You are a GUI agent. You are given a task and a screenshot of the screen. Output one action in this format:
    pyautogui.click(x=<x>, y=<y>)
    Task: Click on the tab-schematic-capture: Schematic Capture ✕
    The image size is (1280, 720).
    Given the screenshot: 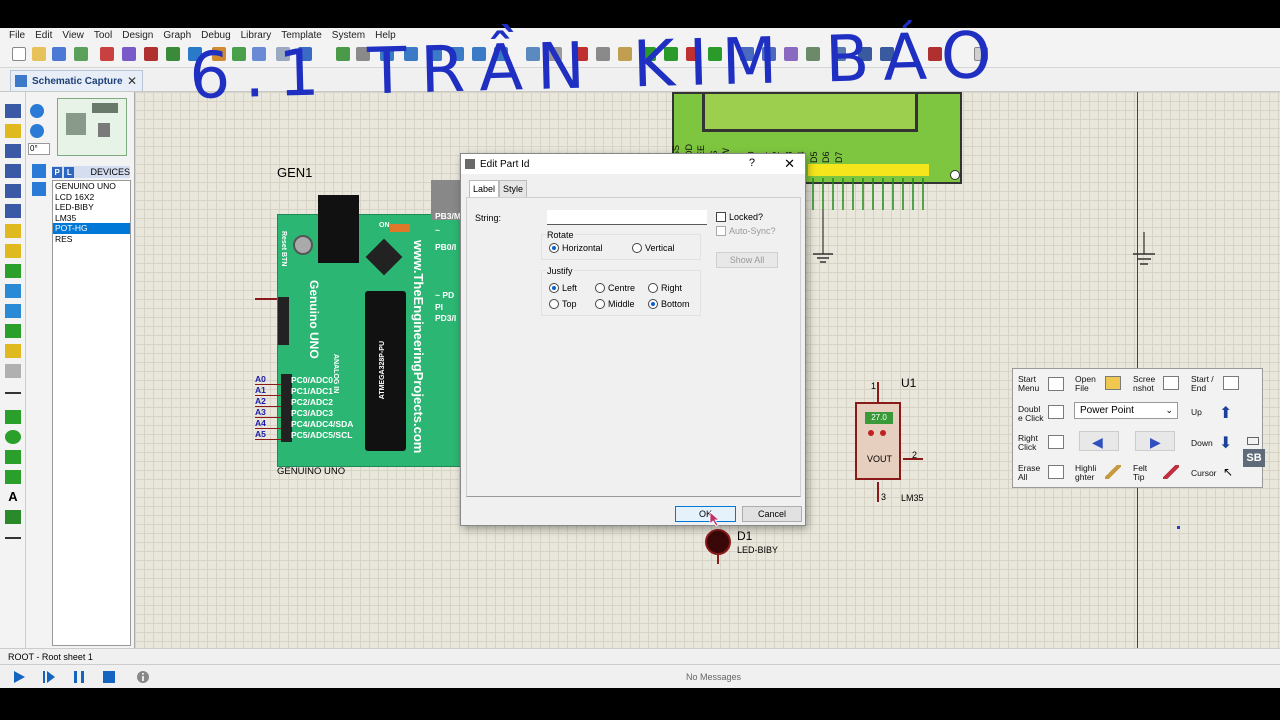 What is the action you would take?
    pyautogui.click(x=76, y=80)
    